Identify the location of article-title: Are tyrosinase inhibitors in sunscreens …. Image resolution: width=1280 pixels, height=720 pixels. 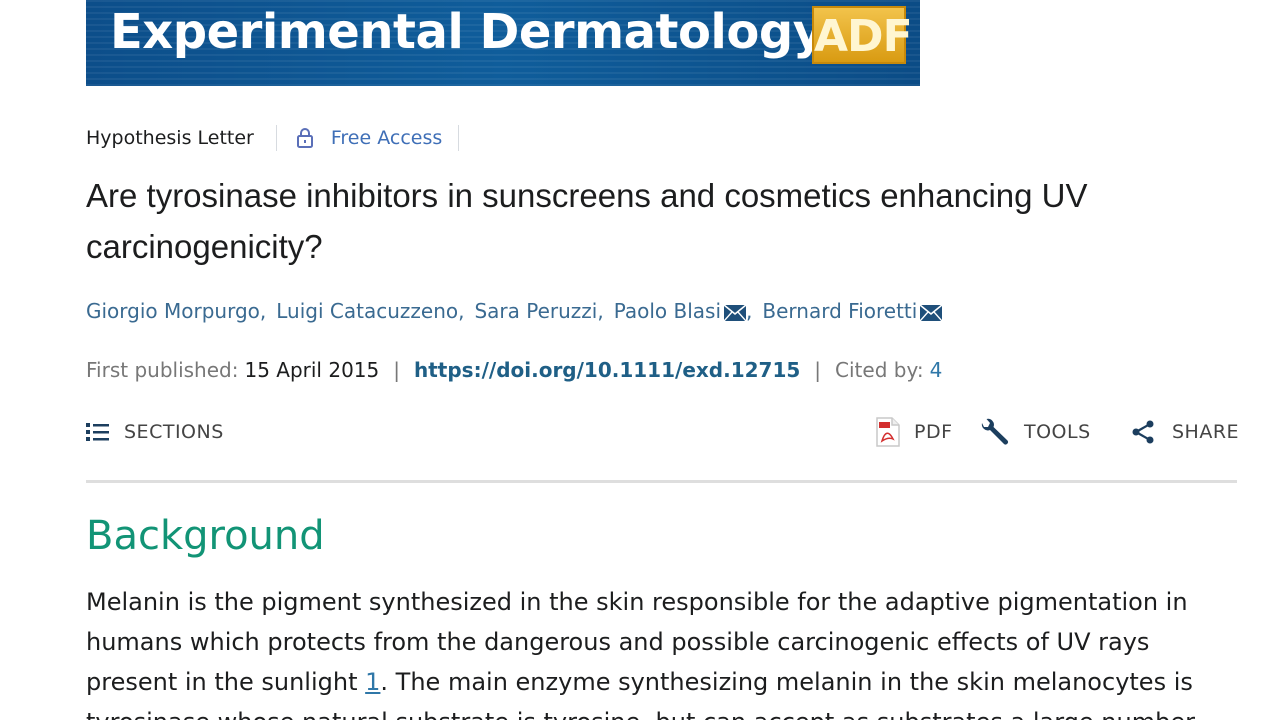
(587, 221).